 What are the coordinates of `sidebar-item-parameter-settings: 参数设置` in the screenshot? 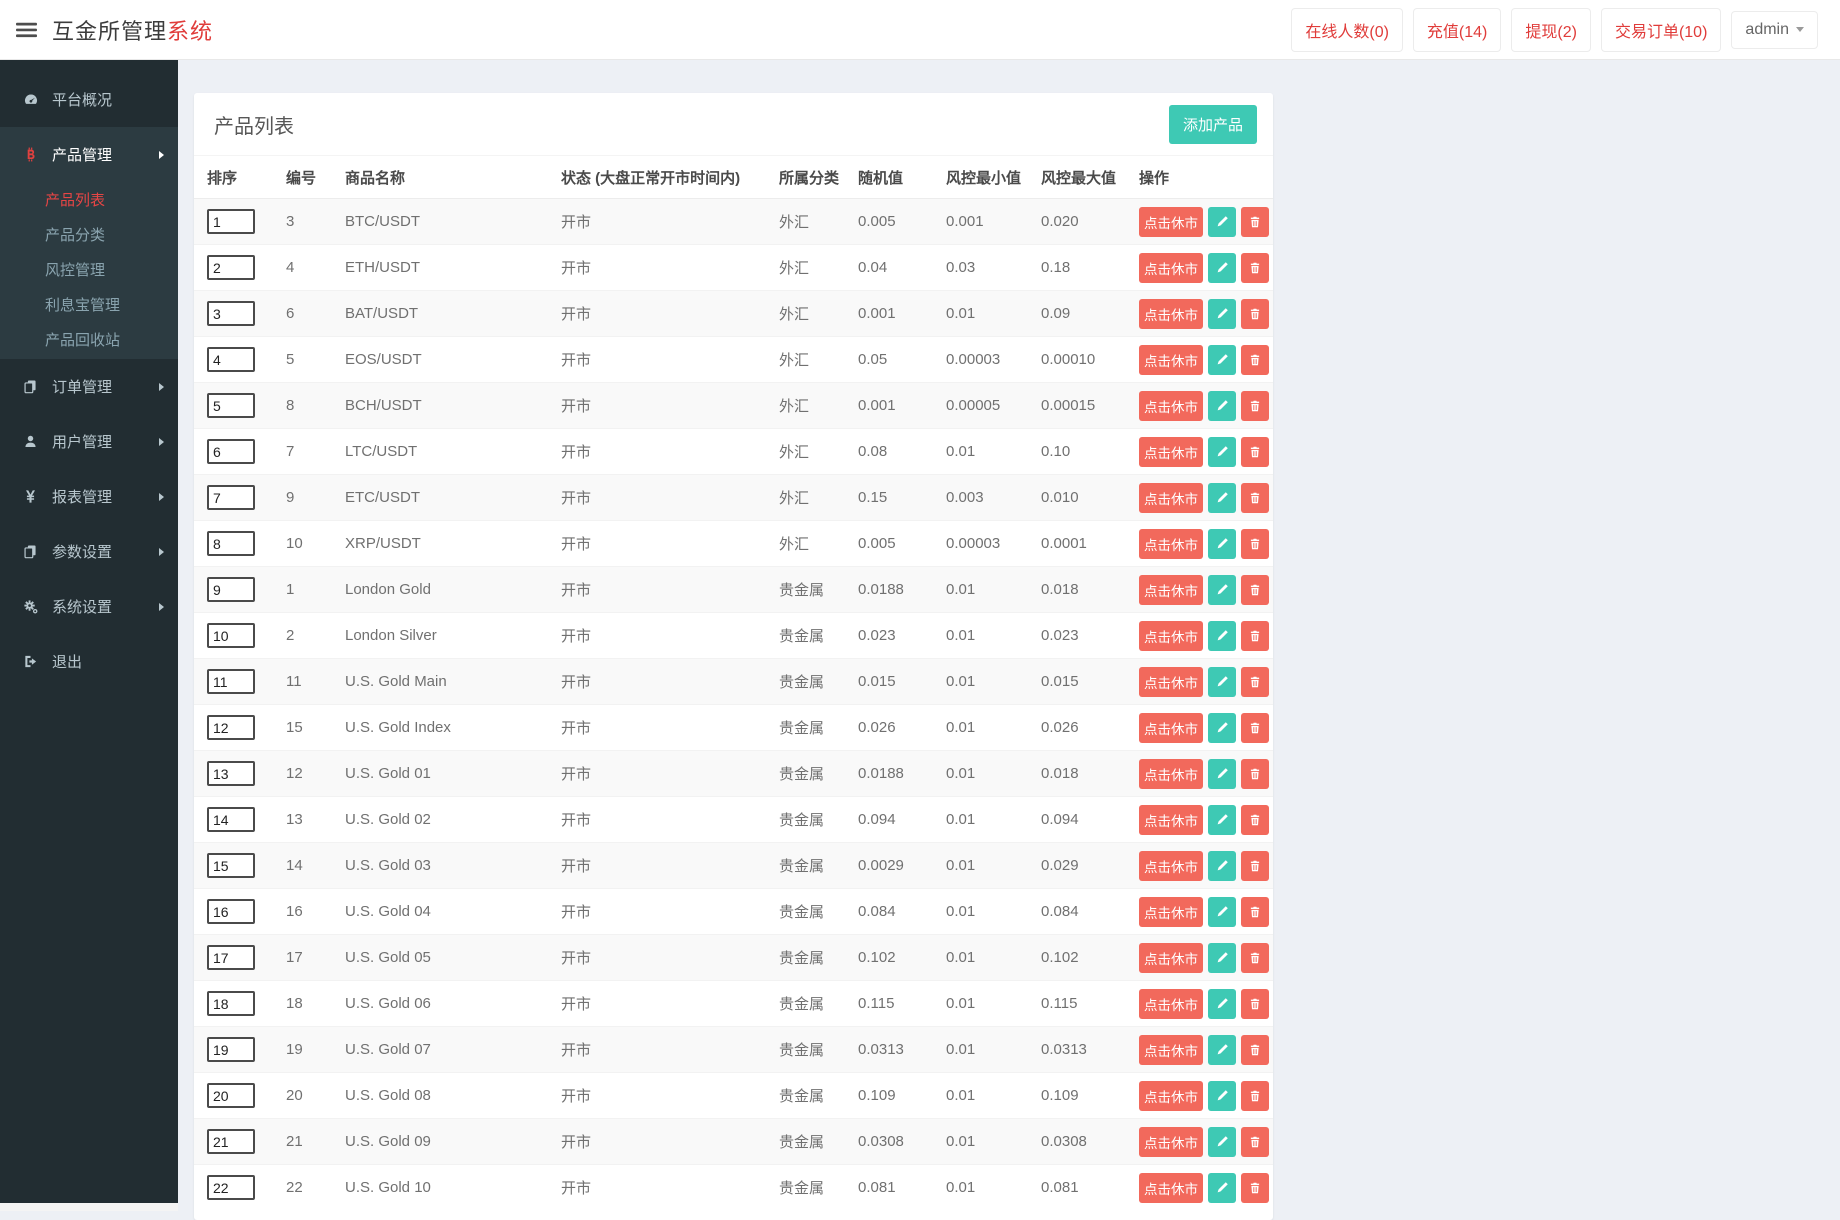 It's located at (89, 551).